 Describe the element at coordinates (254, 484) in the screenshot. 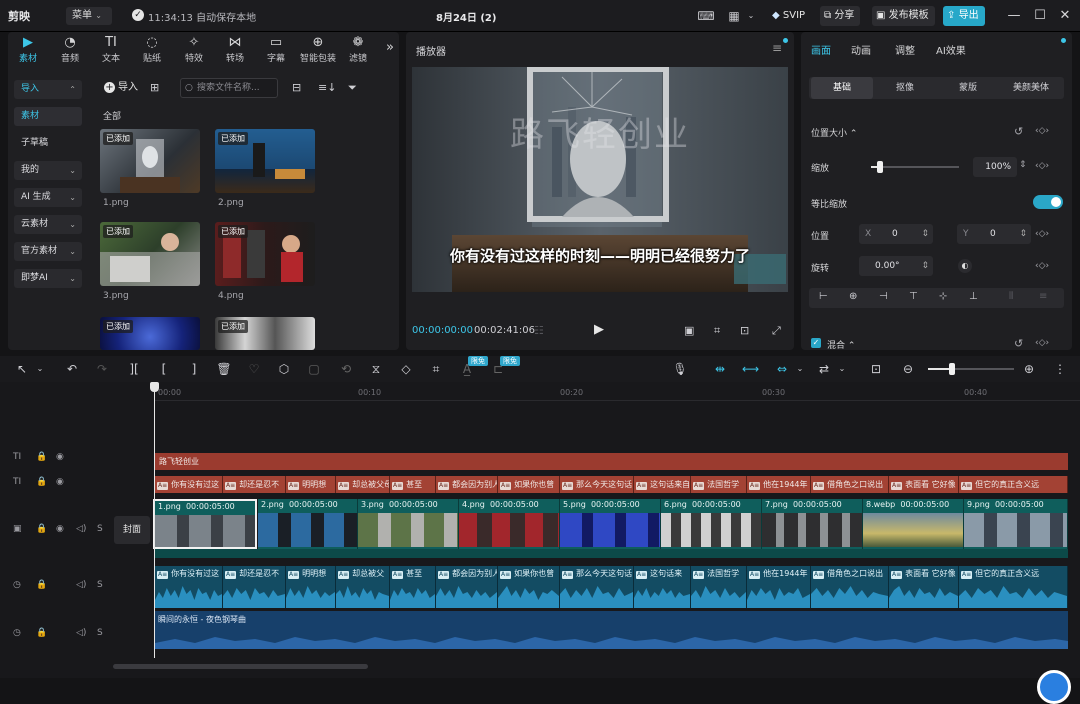

I see `subtitle-clip: A≡ 却还是忍不` at that location.